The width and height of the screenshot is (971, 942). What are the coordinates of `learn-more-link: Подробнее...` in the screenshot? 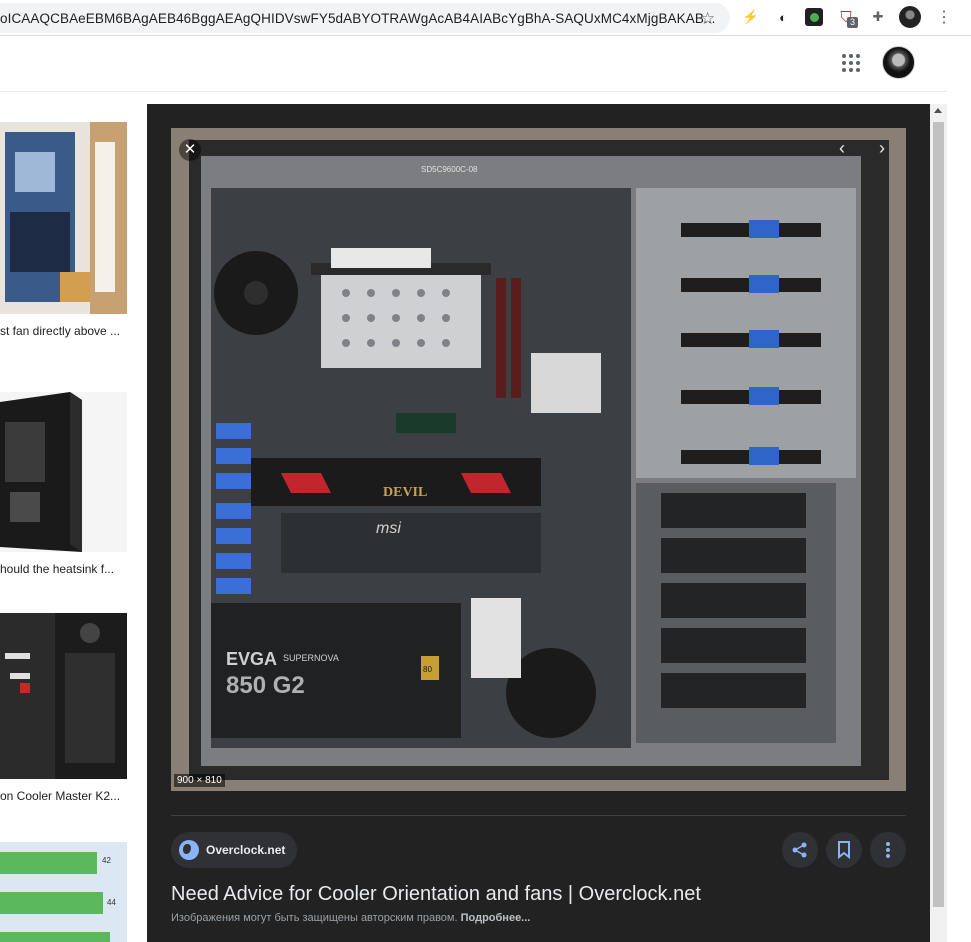 It's located at (496, 918).